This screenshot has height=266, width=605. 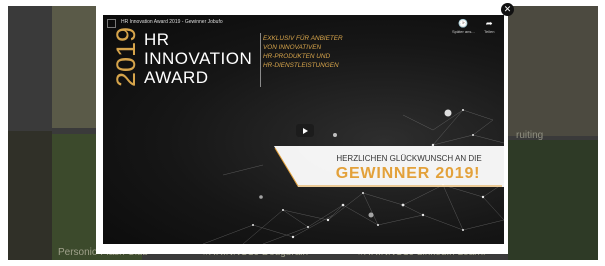 I want to click on headline-line: AWARD, so click(x=176, y=77).